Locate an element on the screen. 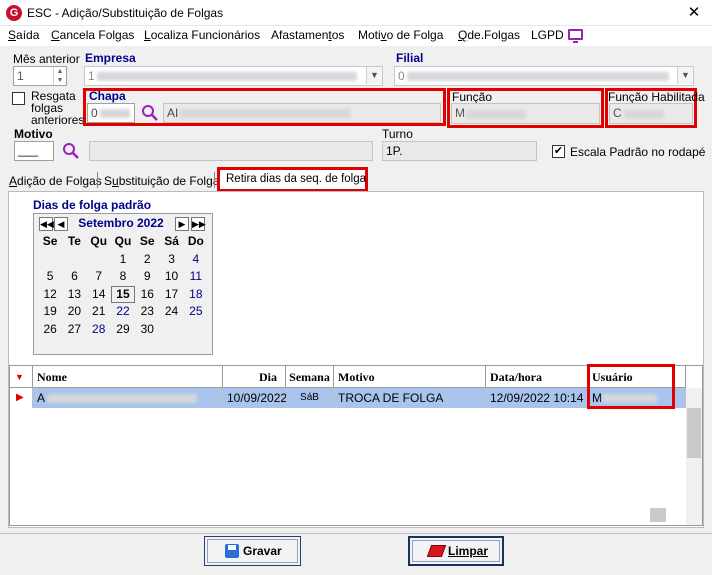 The image size is (712, 575). usuario-highlight-box is located at coordinates (631, 386).